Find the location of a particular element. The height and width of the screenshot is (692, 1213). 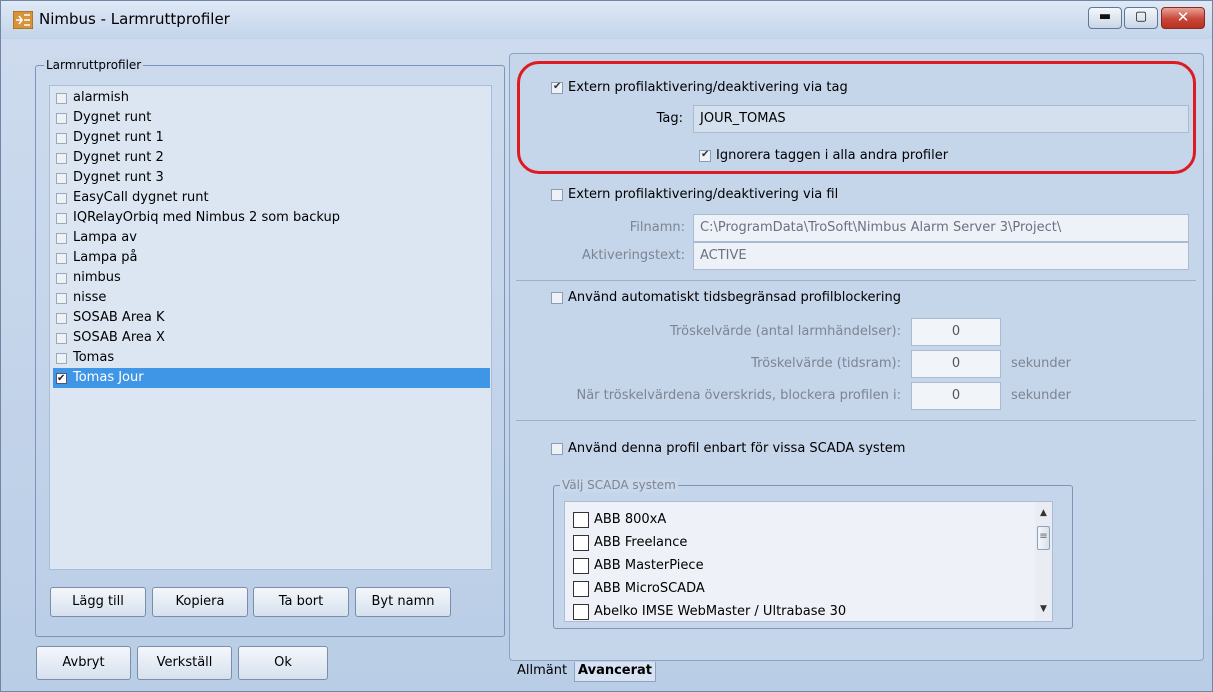

profile-label: Dygnet runt 1 is located at coordinates (118, 137).